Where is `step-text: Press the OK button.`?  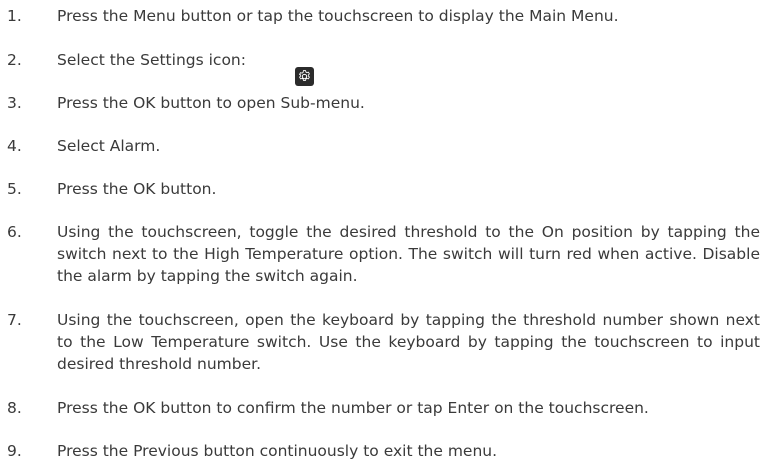 step-text: Press the OK button. is located at coordinates (137, 189).